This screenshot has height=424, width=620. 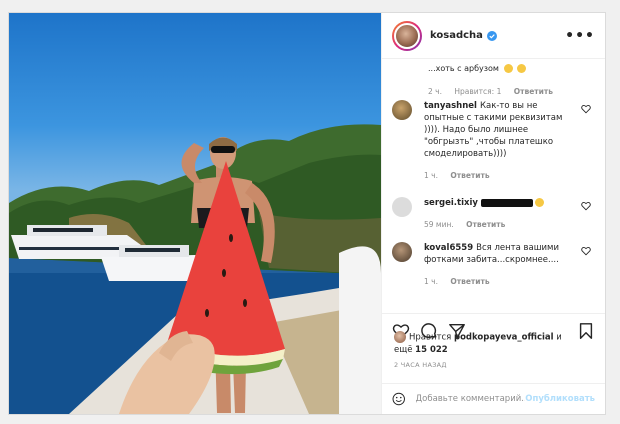 What do you see at coordinates (399, 399) in the screenshot?
I see `smile-icon` at bounding box center [399, 399].